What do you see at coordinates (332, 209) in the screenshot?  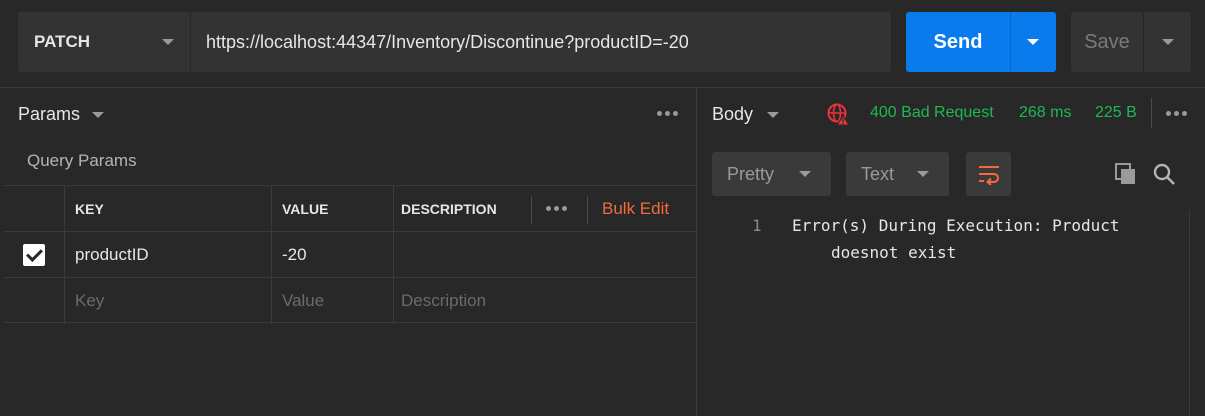 I see `column-header-value: VALUE` at bounding box center [332, 209].